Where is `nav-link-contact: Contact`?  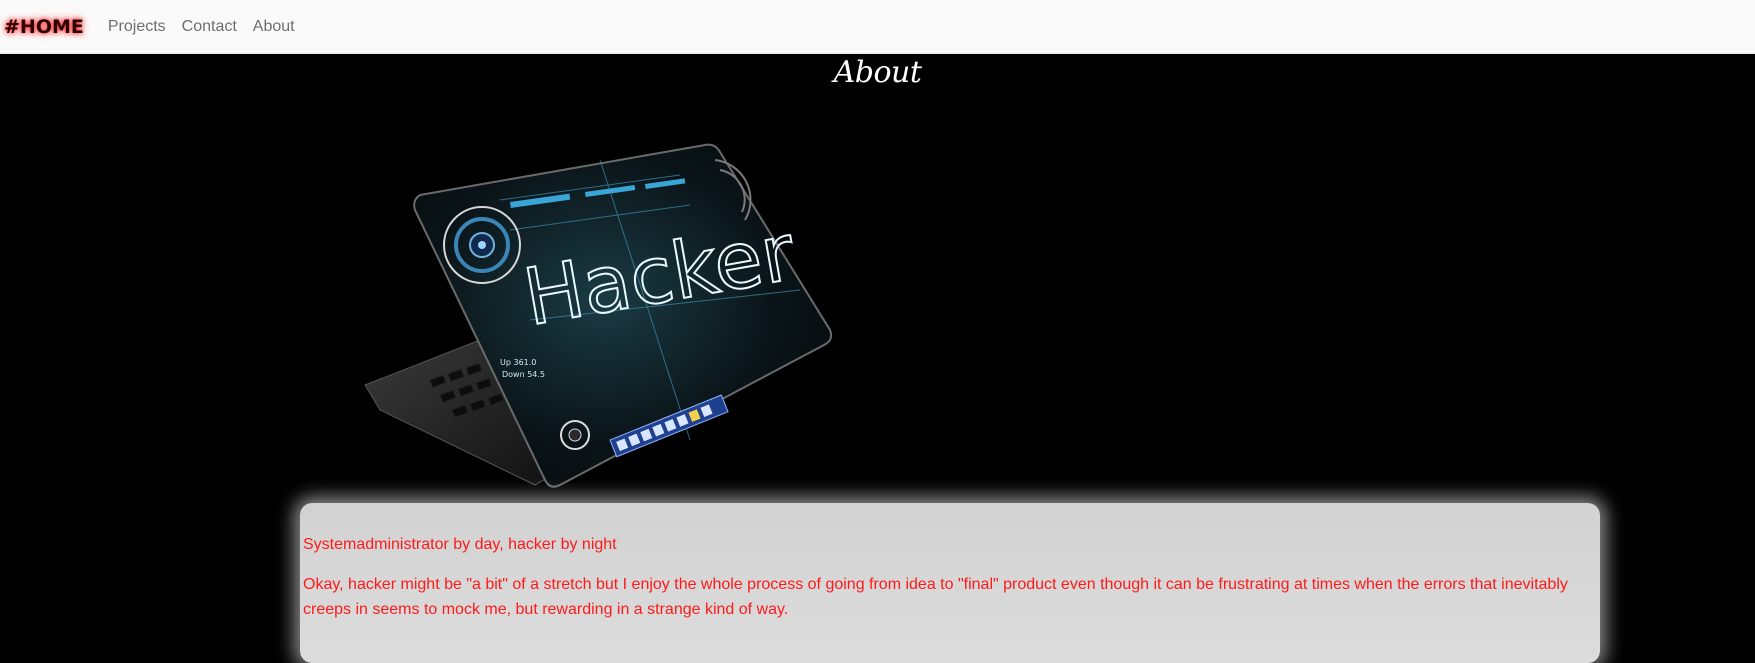 nav-link-contact: Contact is located at coordinates (209, 27).